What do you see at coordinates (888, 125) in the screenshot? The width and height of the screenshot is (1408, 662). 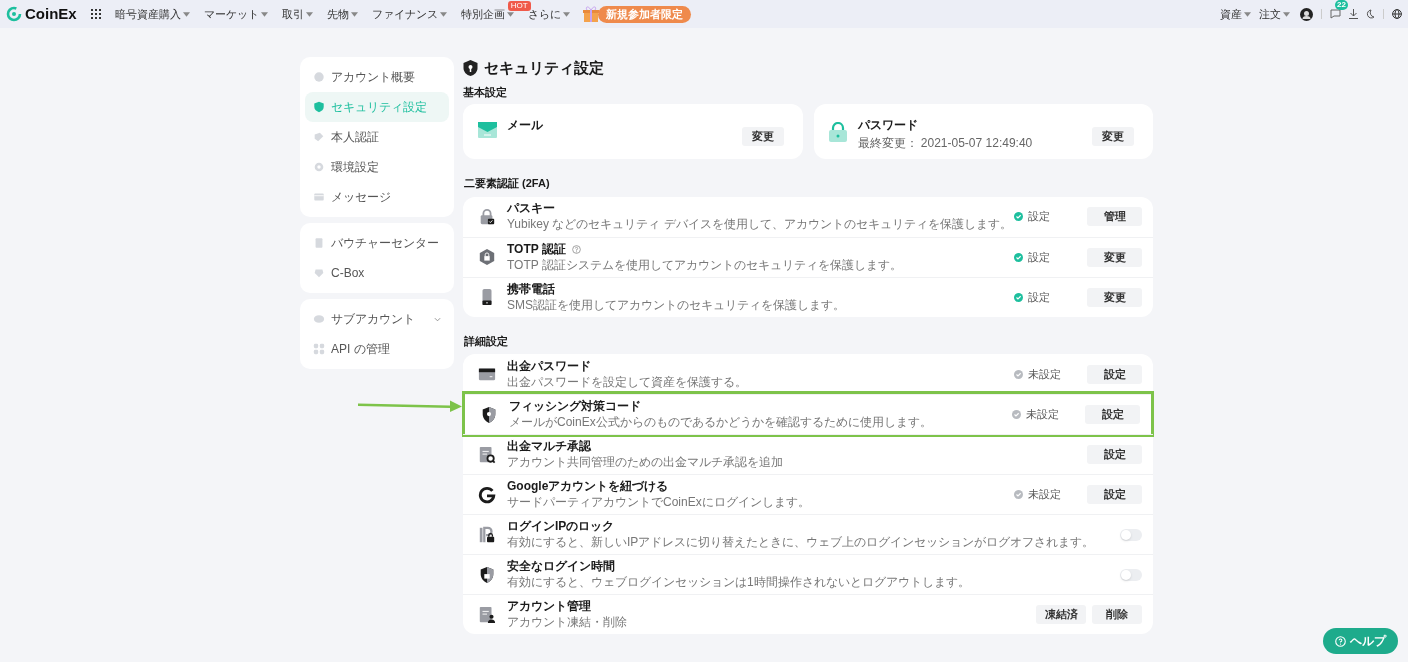 I see `card-title: パスワード` at bounding box center [888, 125].